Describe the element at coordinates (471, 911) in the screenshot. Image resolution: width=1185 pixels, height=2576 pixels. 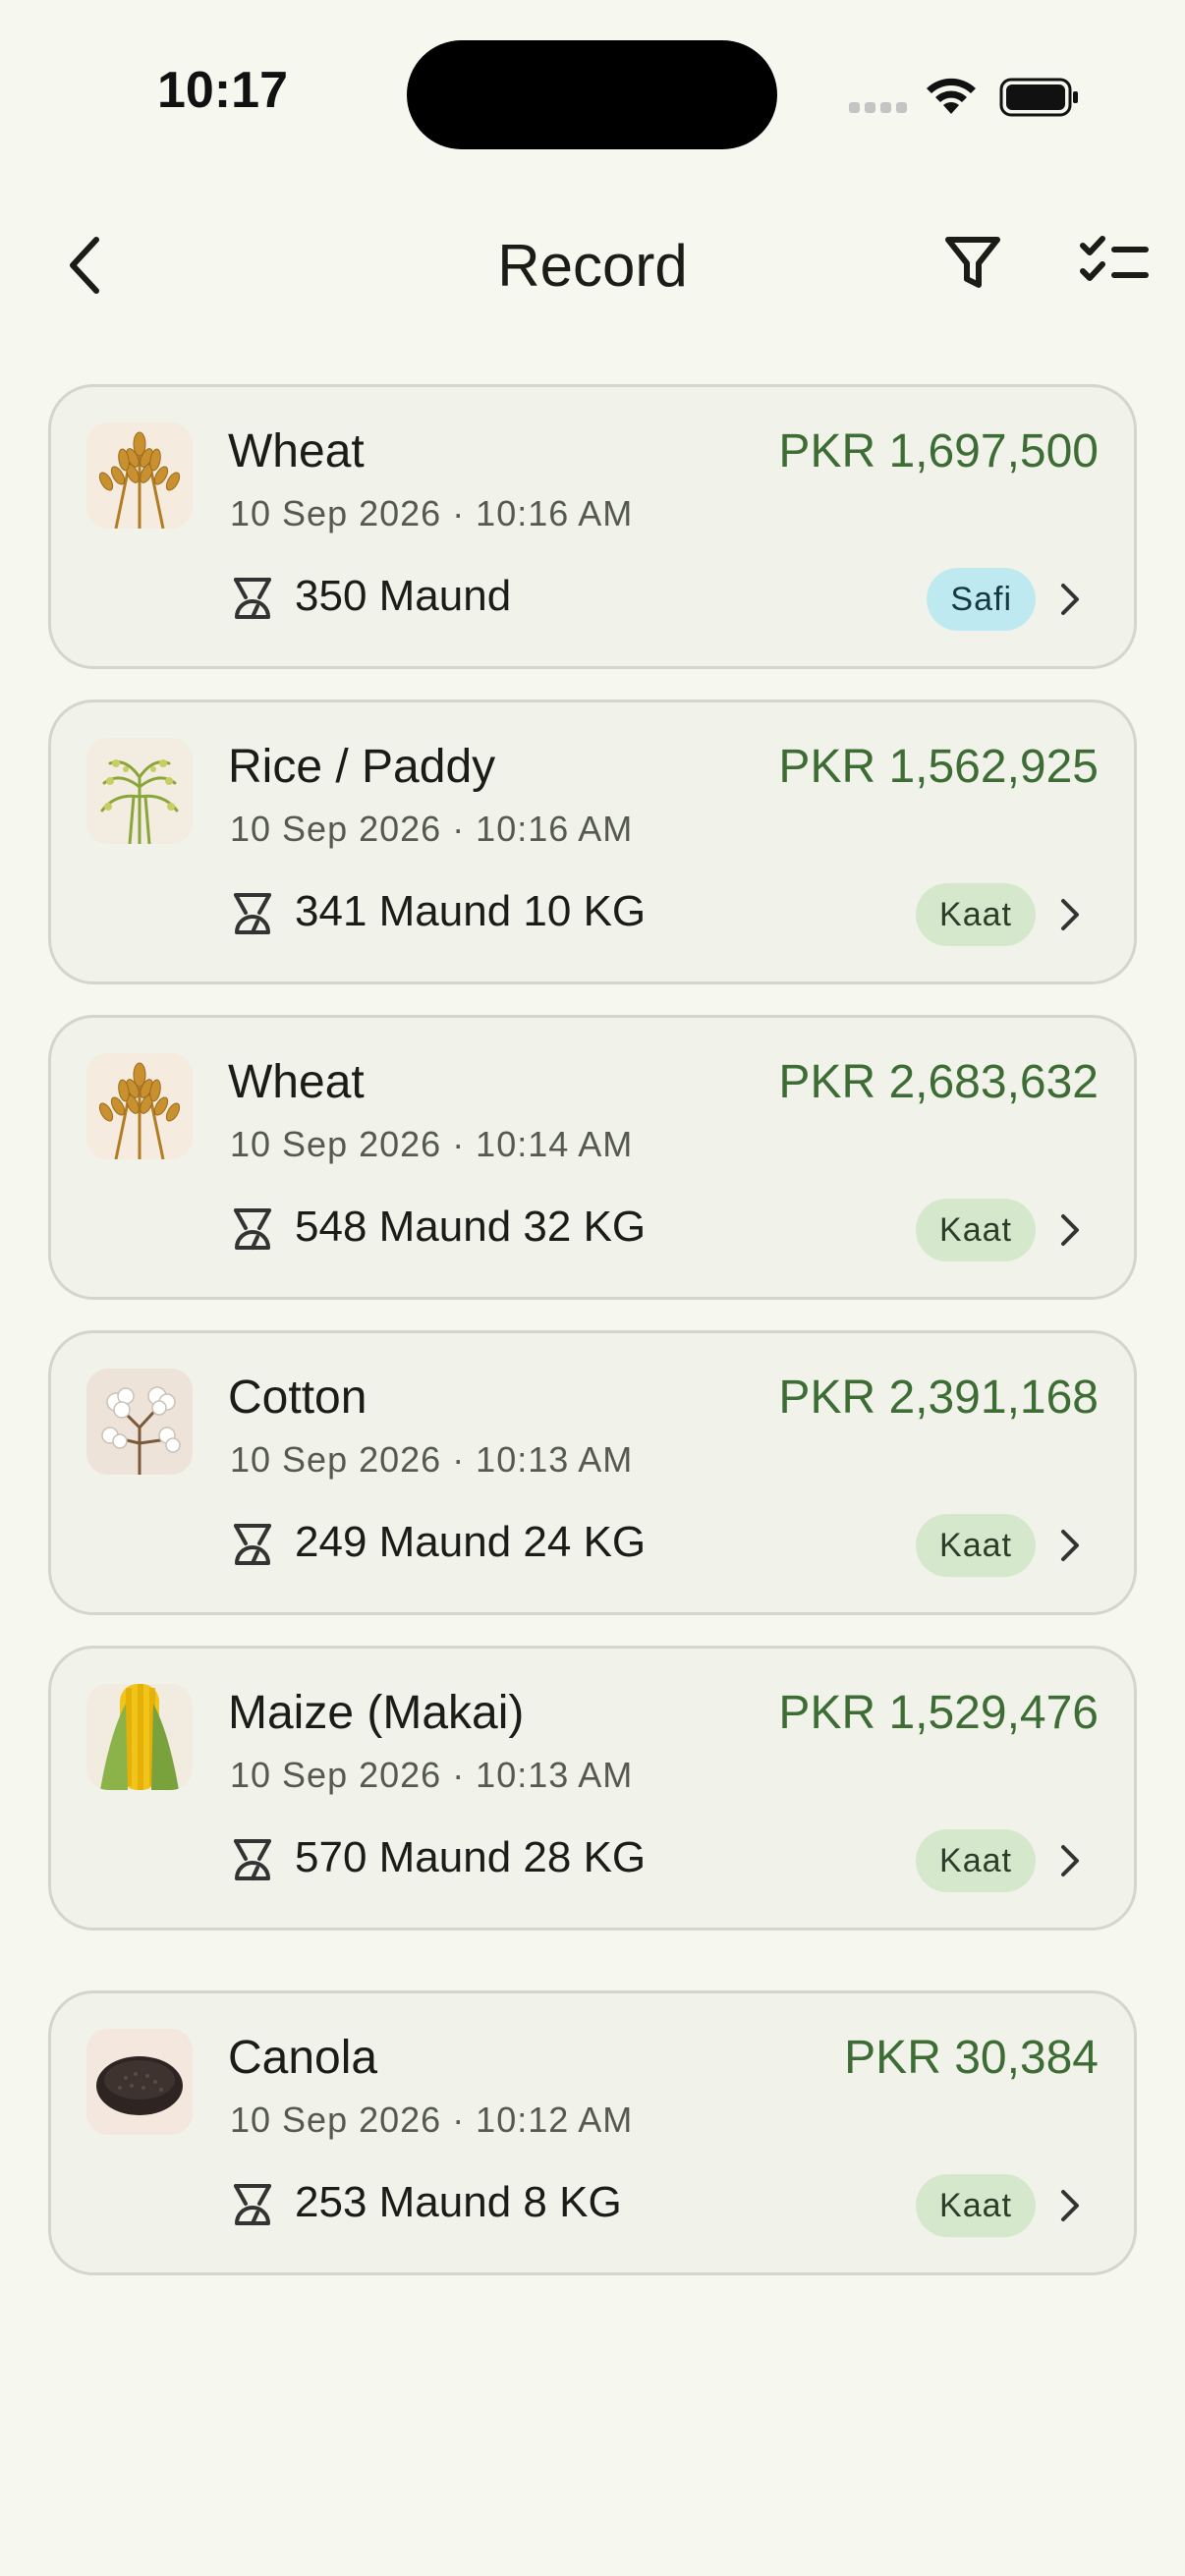
I see `record-weight: 341 Maund 10 KG` at that location.